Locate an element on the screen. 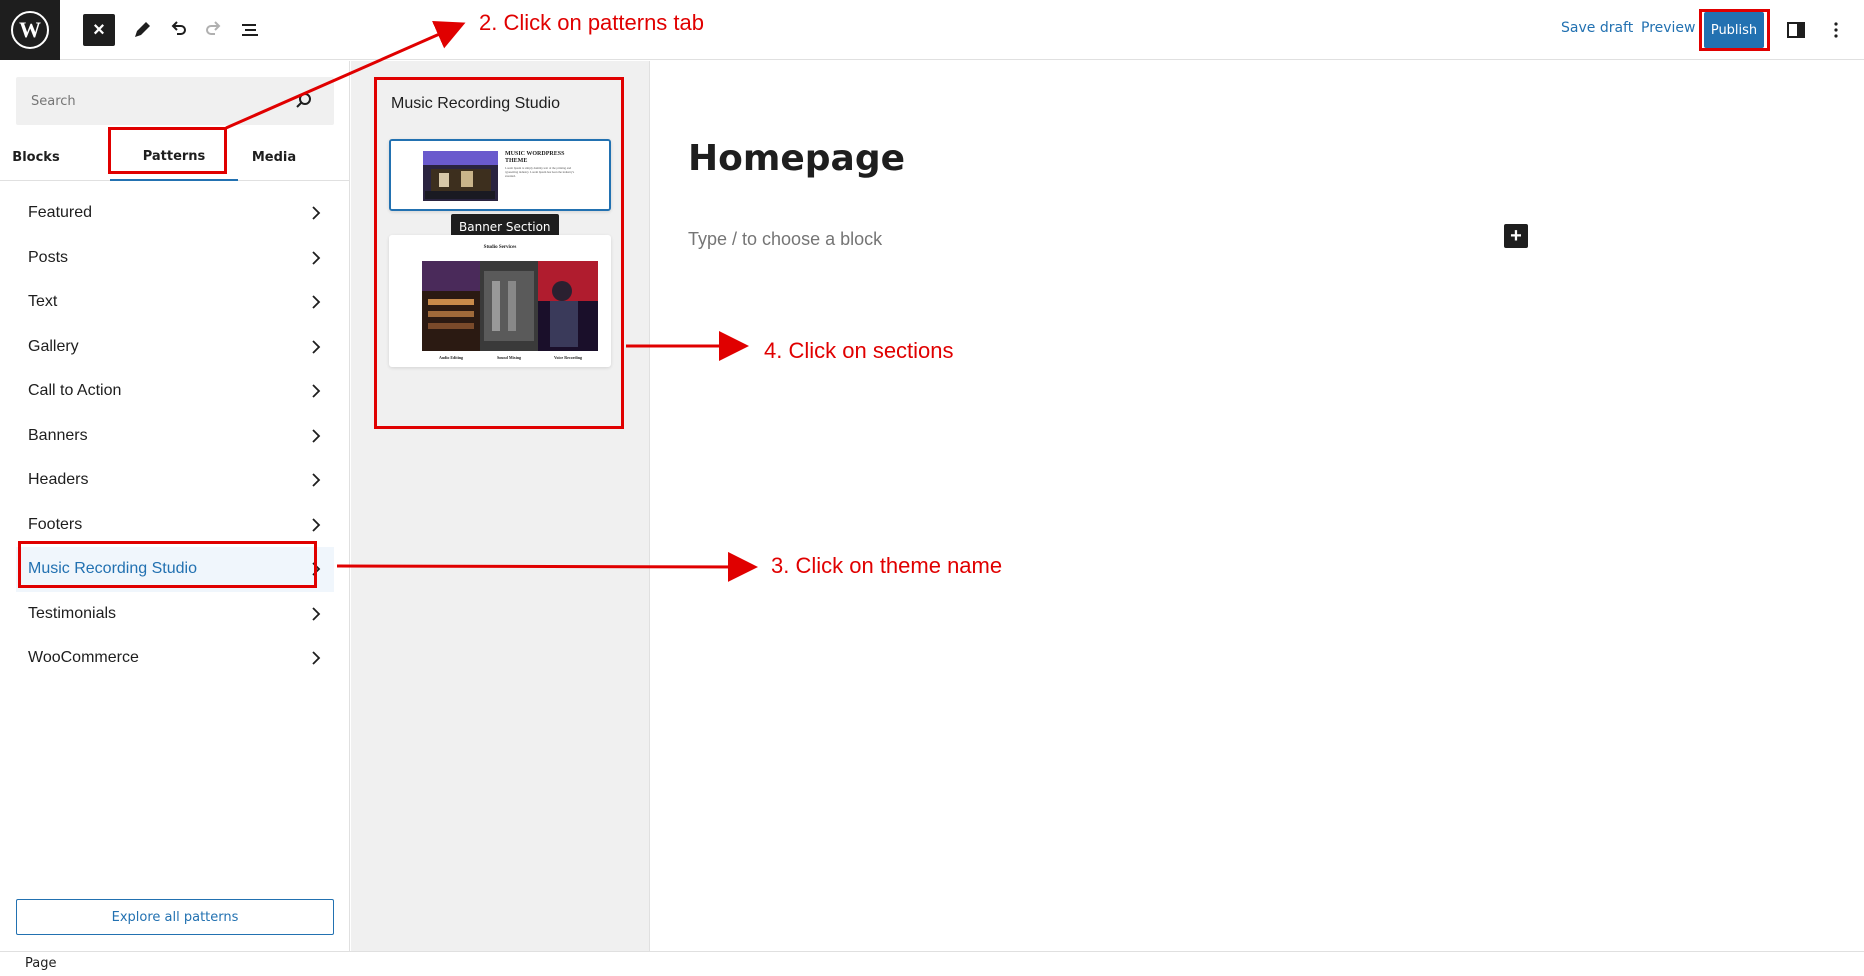 This screenshot has width=1864, height=976. search-input: Search is located at coordinates (175, 101).